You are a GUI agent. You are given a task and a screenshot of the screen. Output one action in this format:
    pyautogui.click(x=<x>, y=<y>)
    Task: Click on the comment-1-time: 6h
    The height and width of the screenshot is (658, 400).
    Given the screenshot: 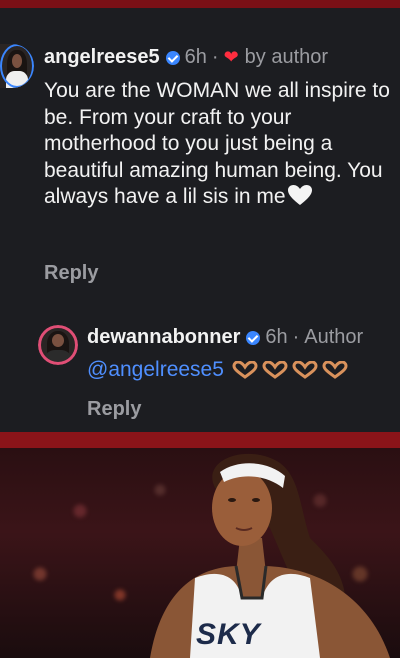 What is the action you would take?
    pyautogui.click(x=195, y=57)
    